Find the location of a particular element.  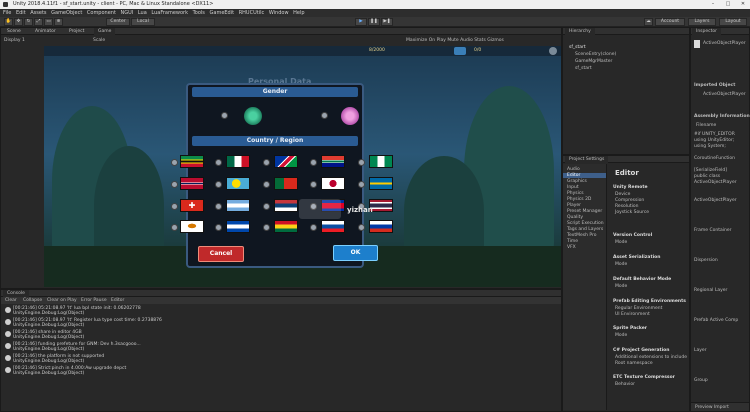

ok-button: OK is located at coordinates (355, 253).